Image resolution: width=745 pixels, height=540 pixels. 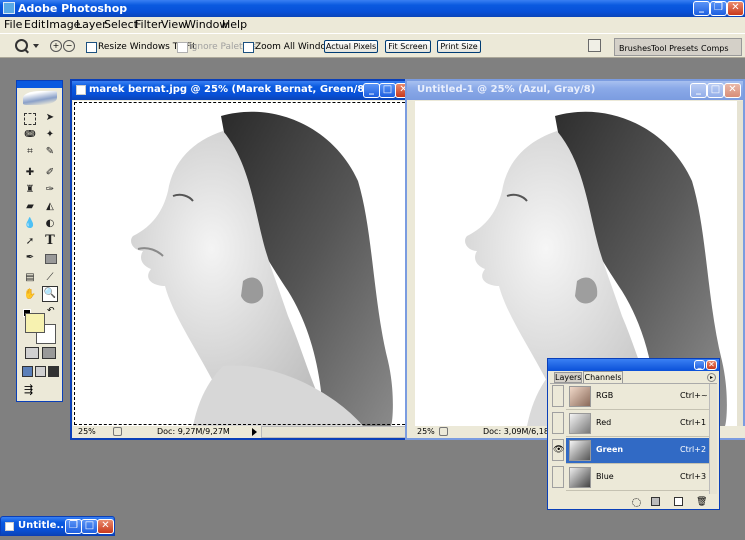 I want to click on standard-mode-icon, so click(x=32, y=353).